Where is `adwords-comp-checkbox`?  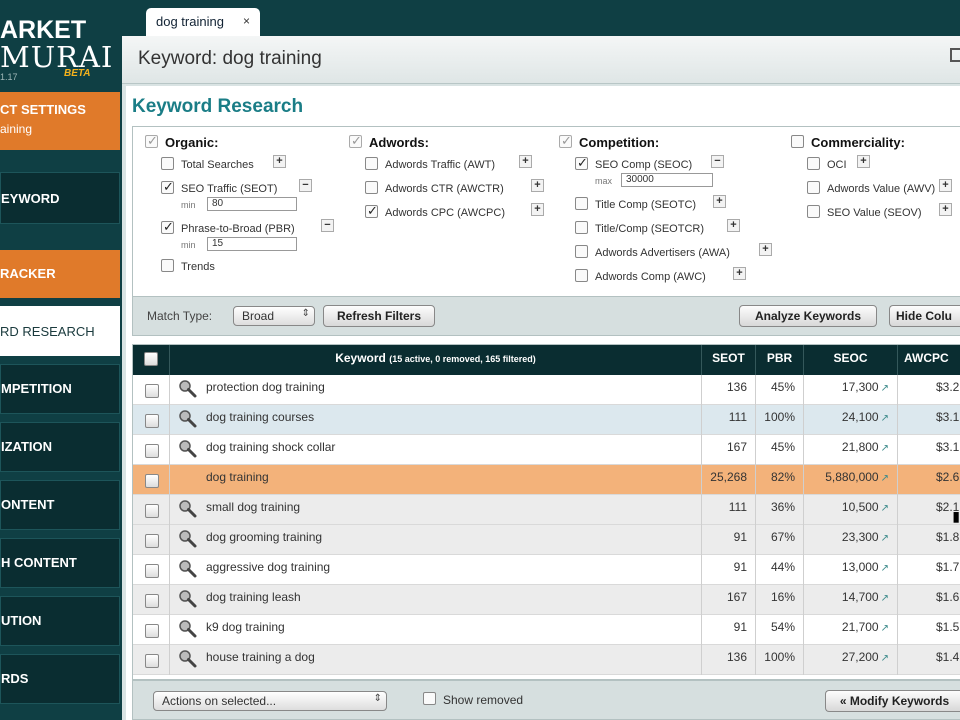 adwords-comp-checkbox is located at coordinates (581, 275).